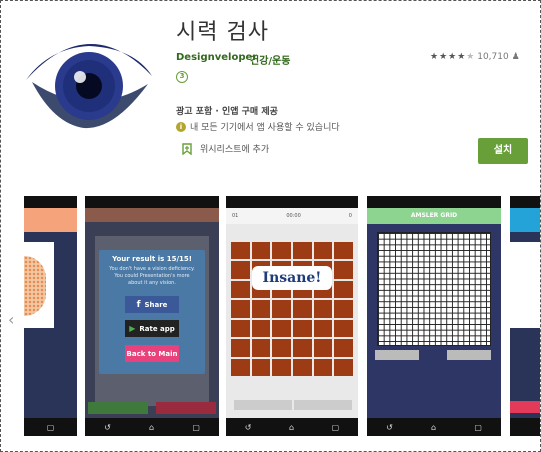 This screenshot has width=541, height=452. Describe the element at coordinates (265, 128) in the screenshot. I see `compatibility-text: 내 모든 기기에서 앱 사용할 수 있습니다` at that location.